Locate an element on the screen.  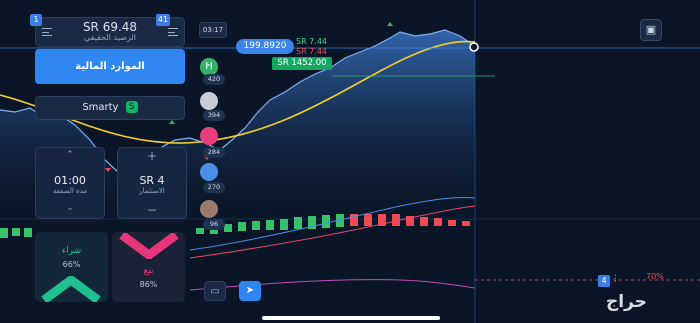
profit-tag-red: SR 7.44 is located at coordinates (311, 51).